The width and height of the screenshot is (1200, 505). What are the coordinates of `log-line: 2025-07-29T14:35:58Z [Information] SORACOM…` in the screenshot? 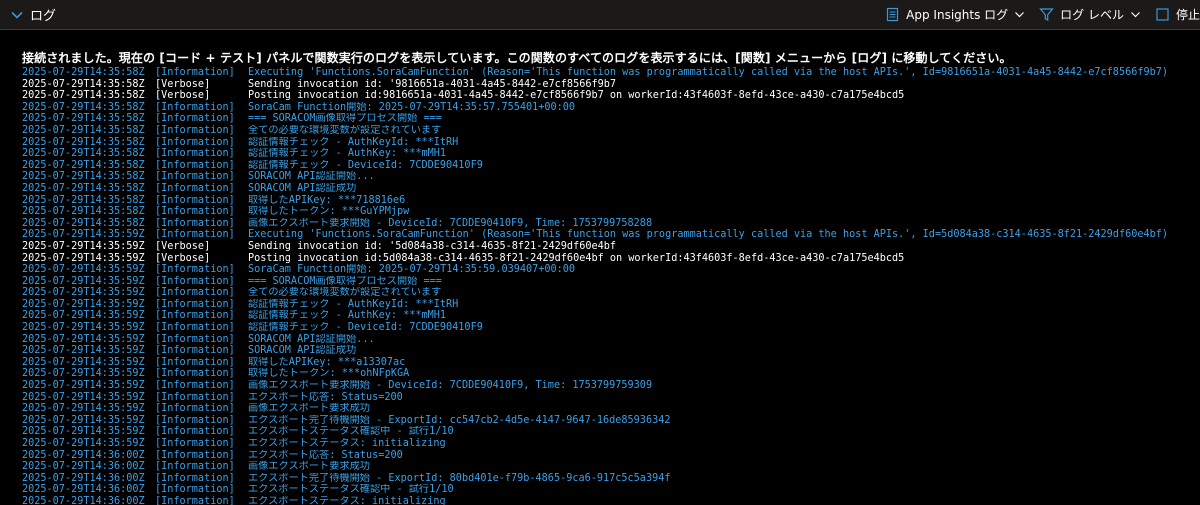 It's located at (611, 177).